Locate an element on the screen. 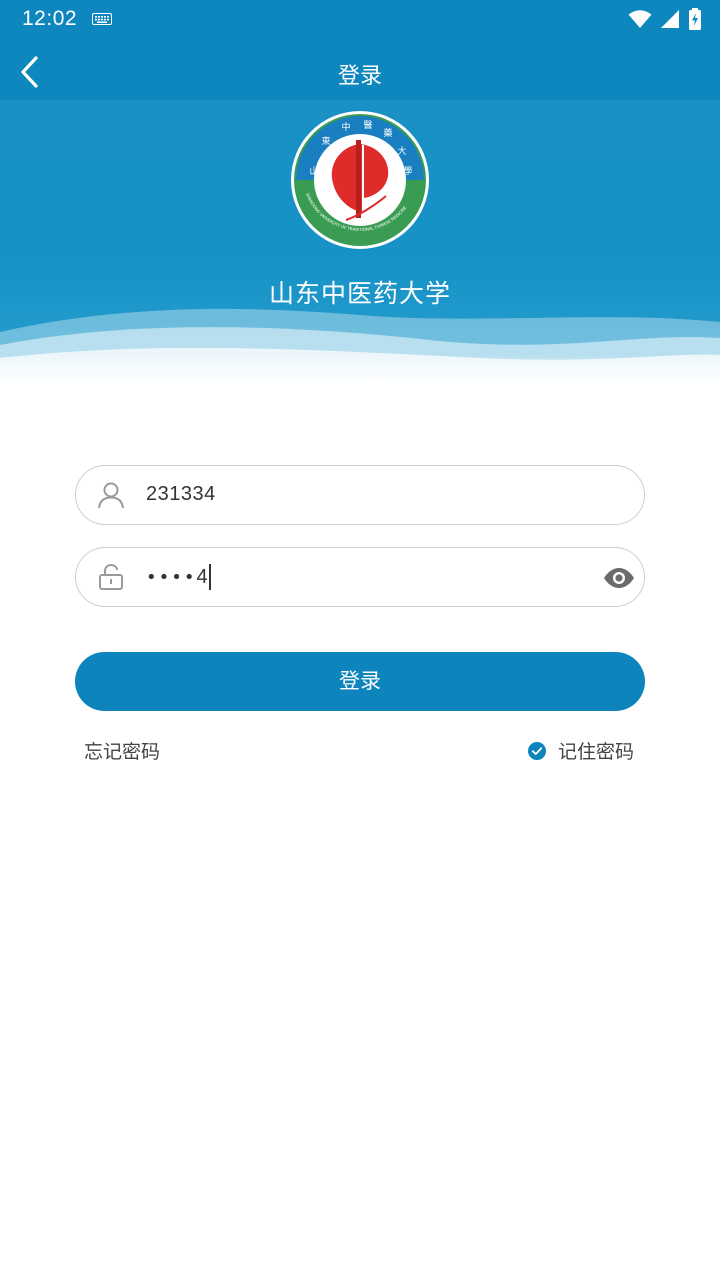 This screenshot has height=1280, width=720. keyboard-icon is located at coordinates (102, 19).